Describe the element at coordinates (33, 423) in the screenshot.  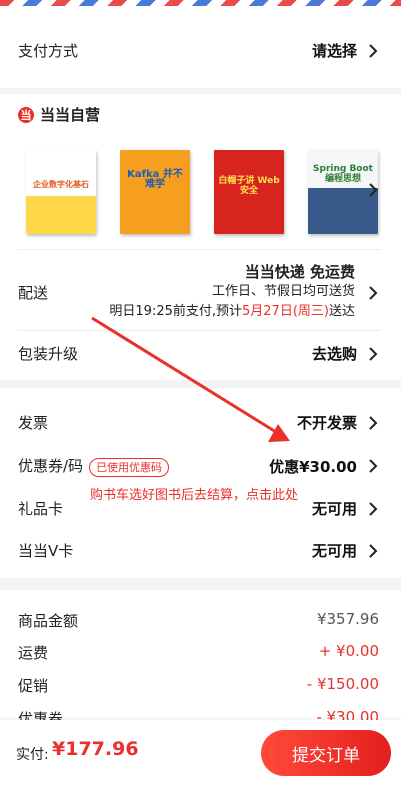
I see `invoice-label: 发票` at that location.